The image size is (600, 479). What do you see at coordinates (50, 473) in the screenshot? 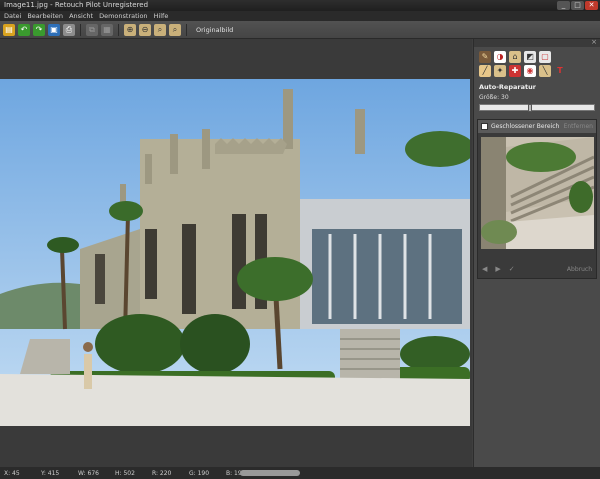
I see `status-y: Y: 415` at bounding box center [50, 473].